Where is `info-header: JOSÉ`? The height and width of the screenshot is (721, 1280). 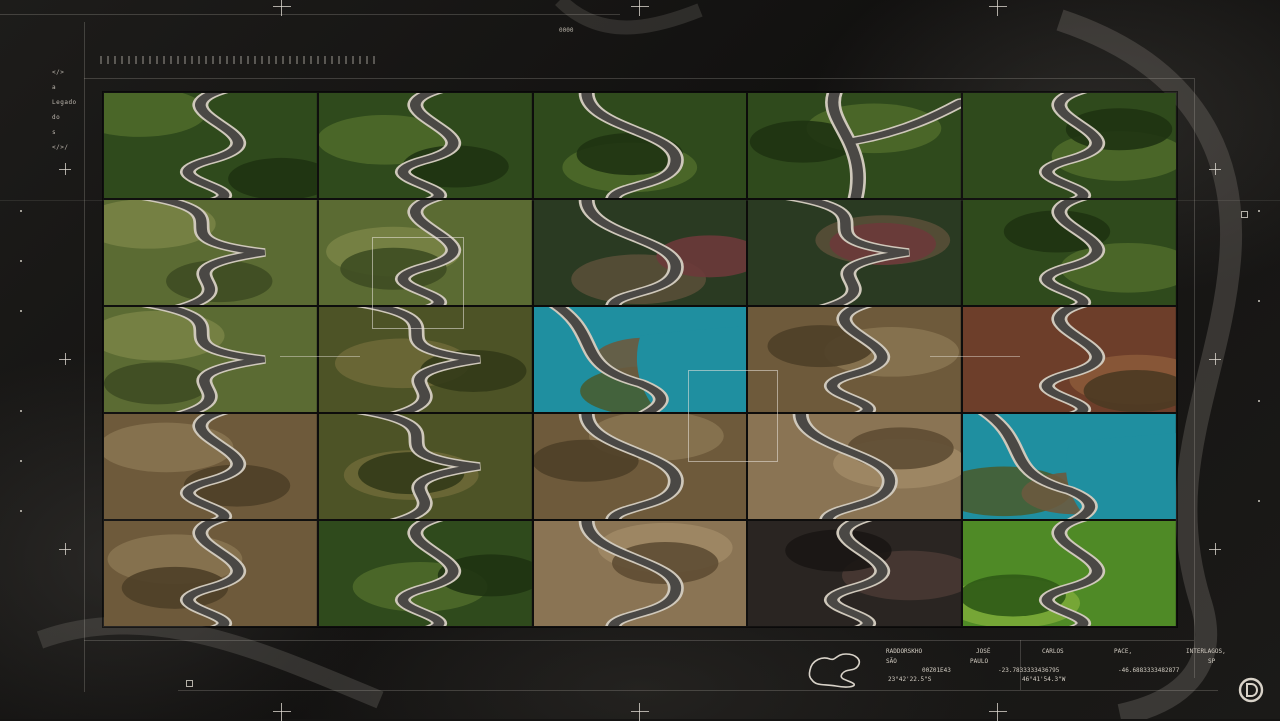 info-header: JOSÉ is located at coordinates (983, 651).